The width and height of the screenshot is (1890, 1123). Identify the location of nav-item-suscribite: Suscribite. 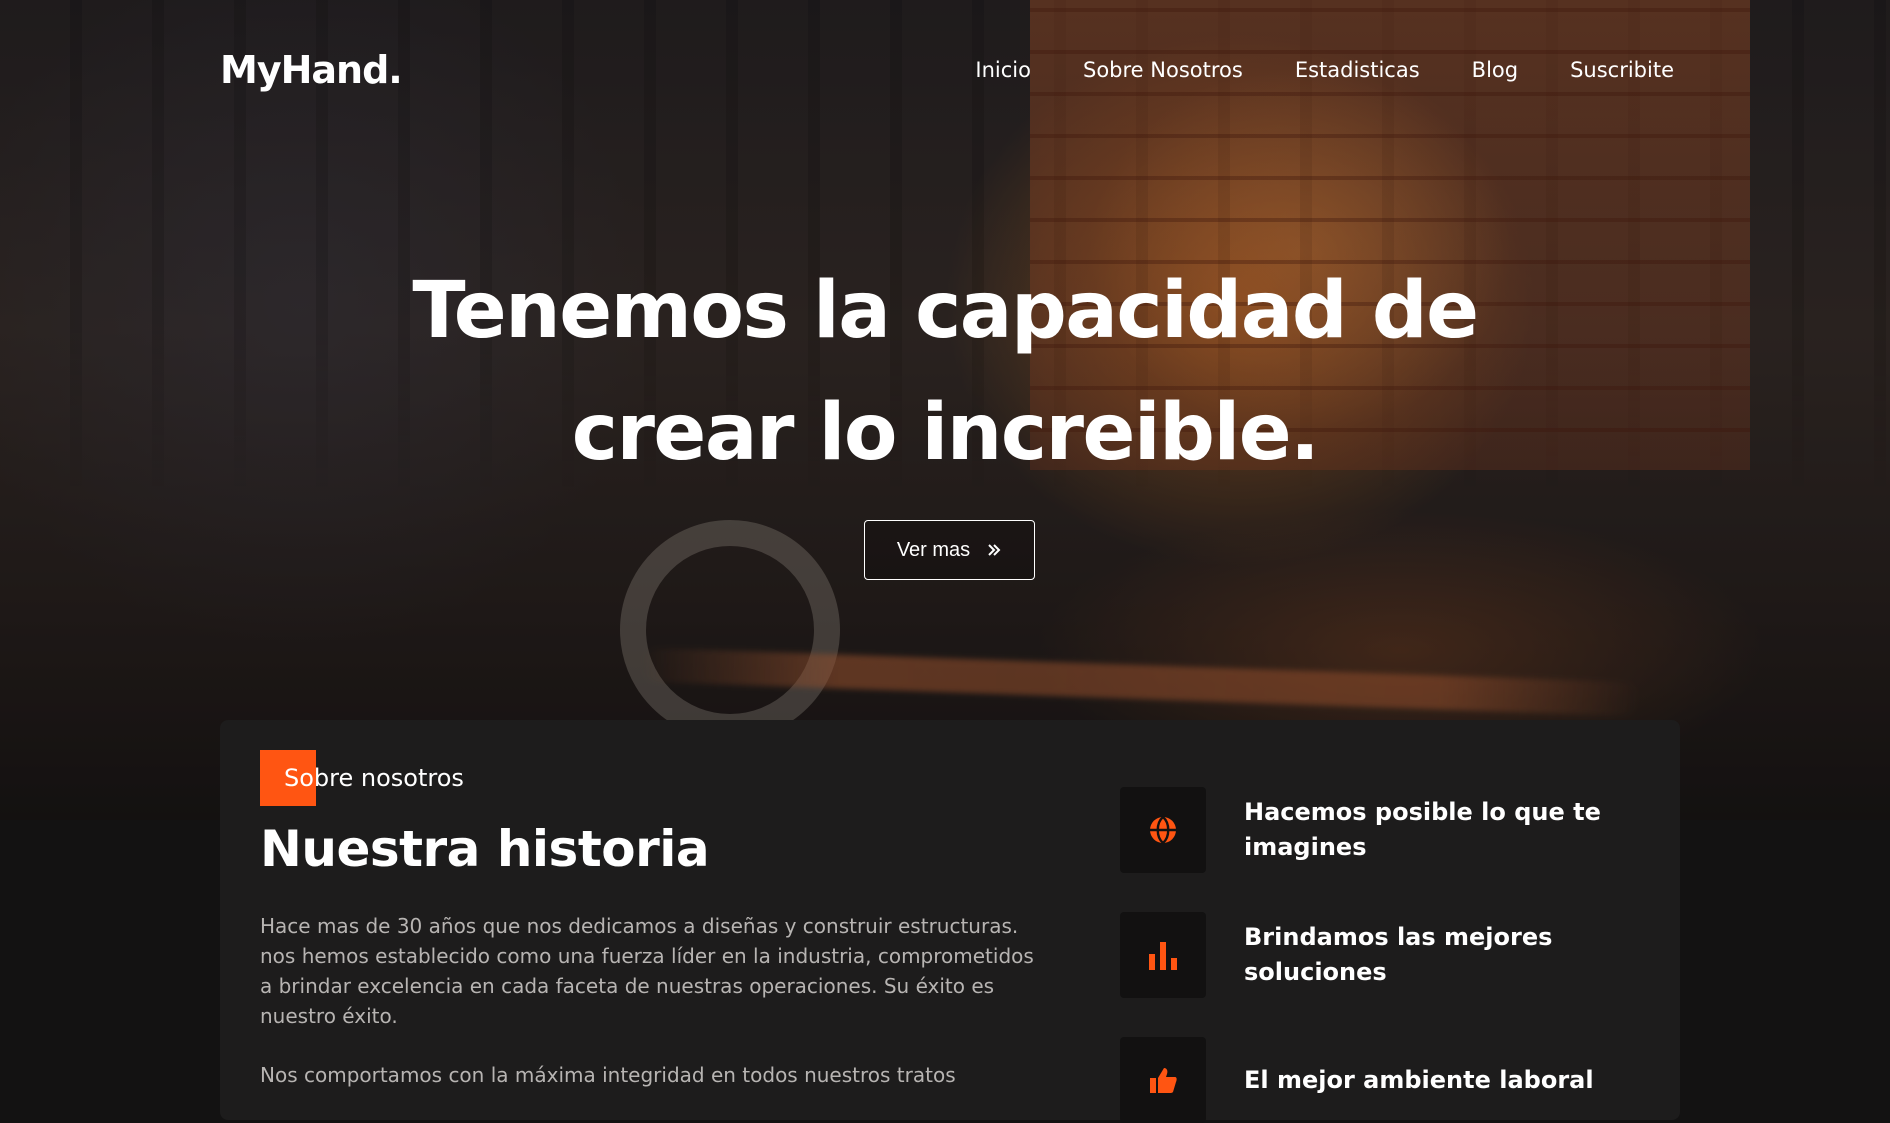
(1622, 70).